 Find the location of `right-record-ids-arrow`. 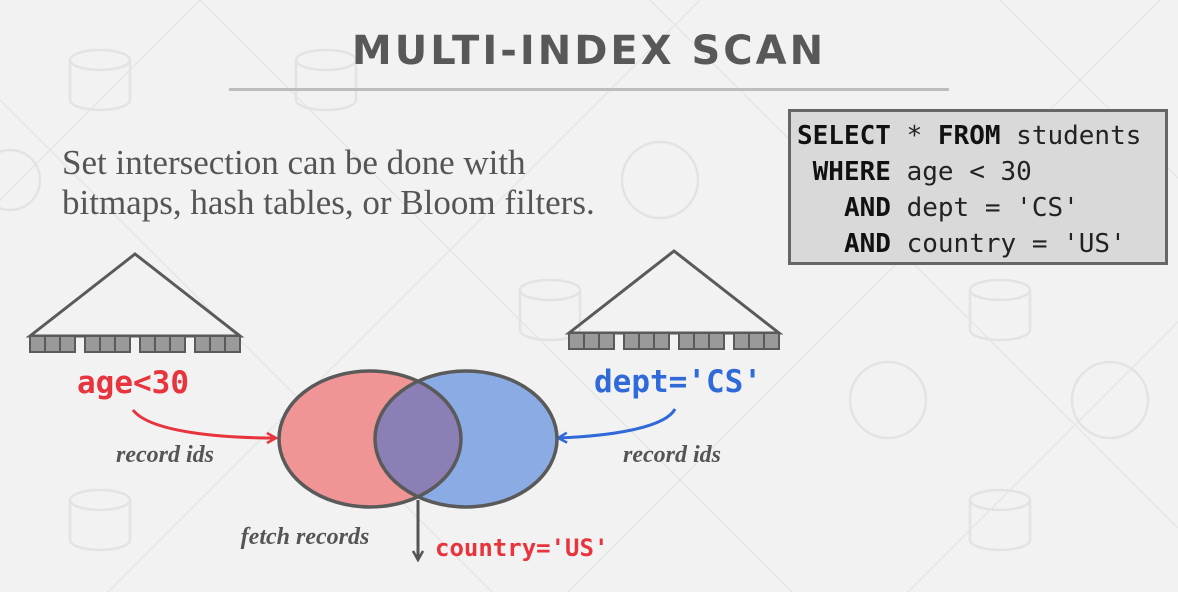

right-record-ids-arrow is located at coordinates (617, 423).